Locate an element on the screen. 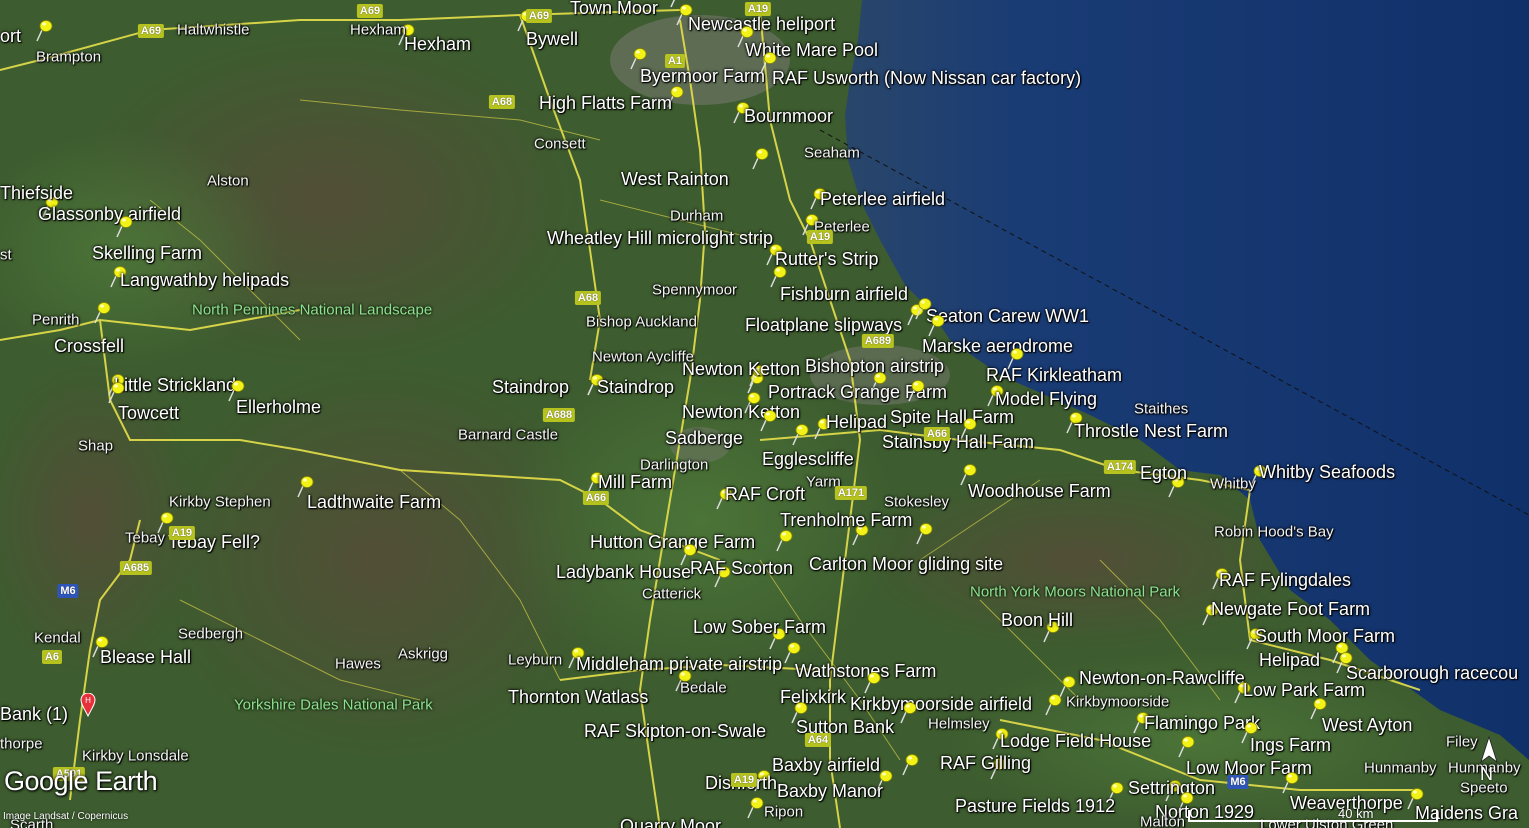 This screenshot has height=828, width=1529. placemark-label: Sadberge is located at coordinates (704, 438).